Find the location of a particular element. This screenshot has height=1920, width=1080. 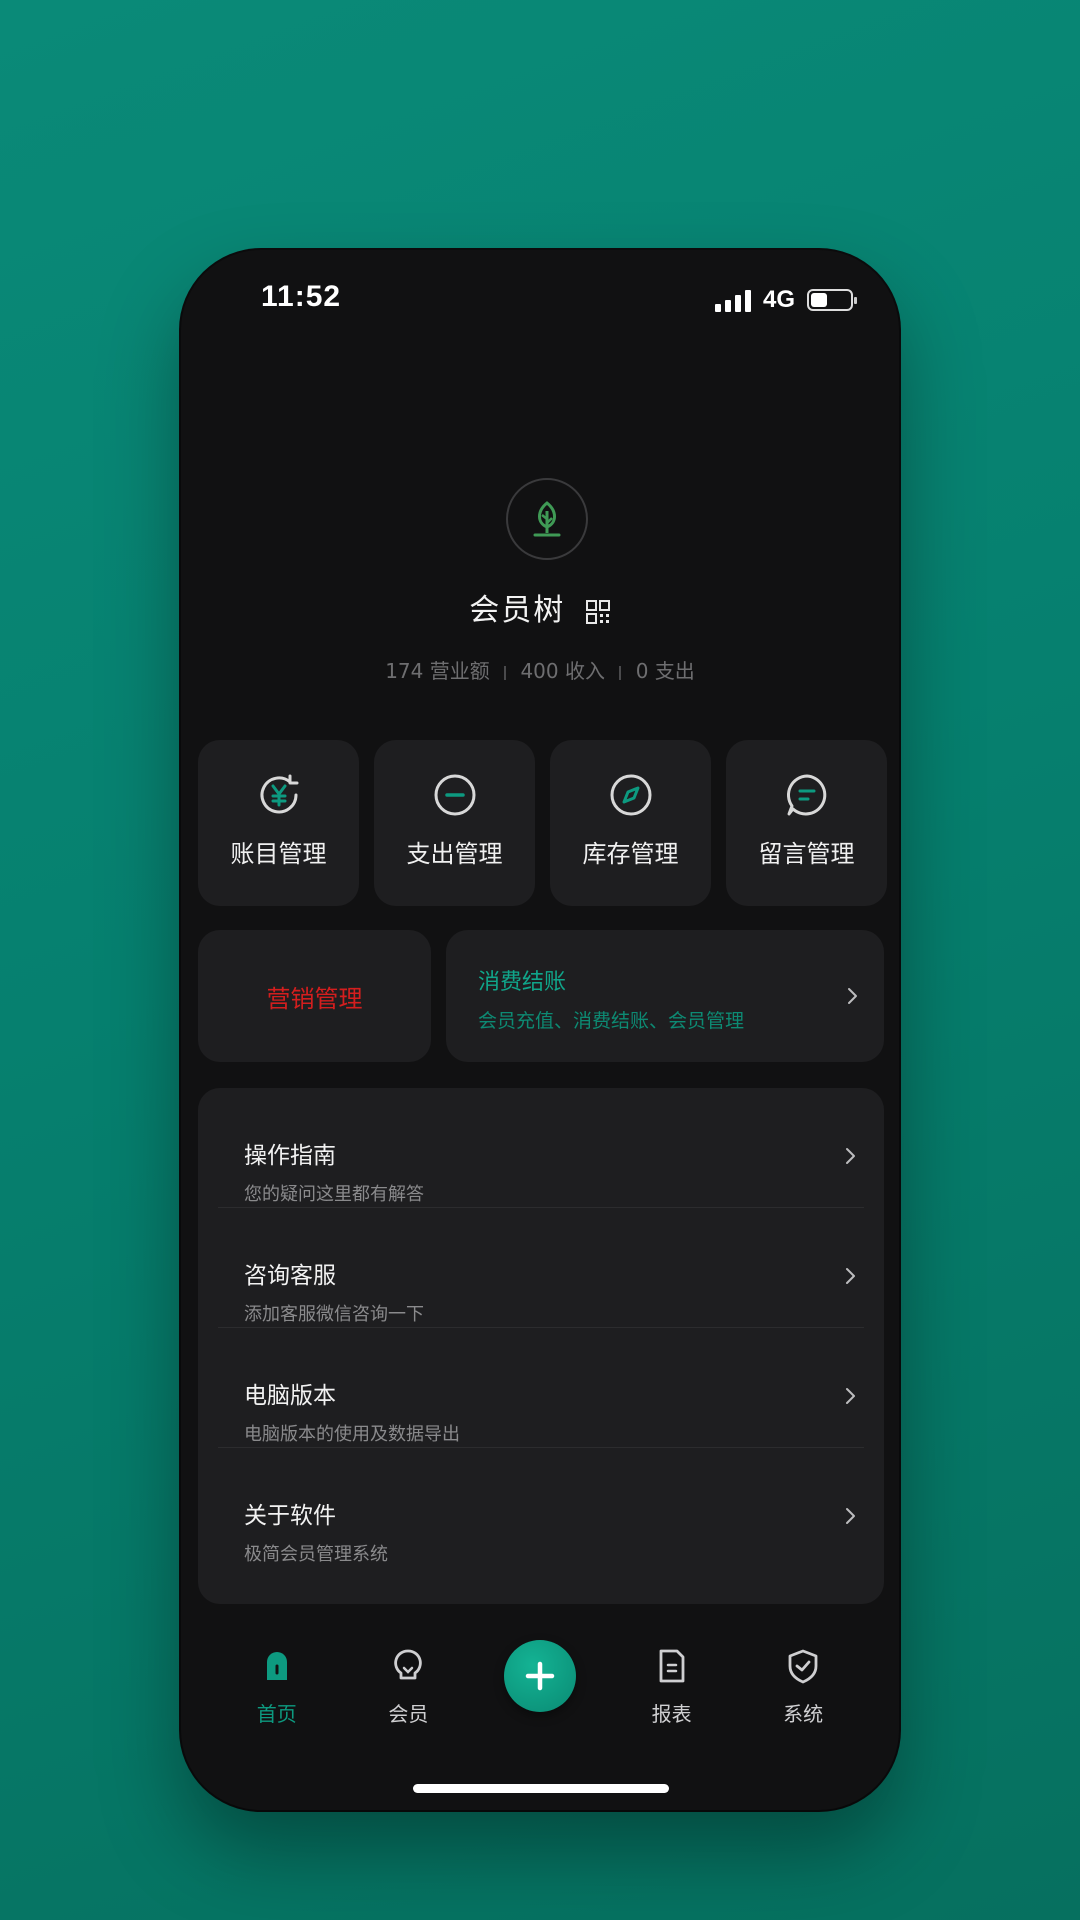

list-item-subtitle: 极简会员管理系统 is located at coordinates (316, 1554).